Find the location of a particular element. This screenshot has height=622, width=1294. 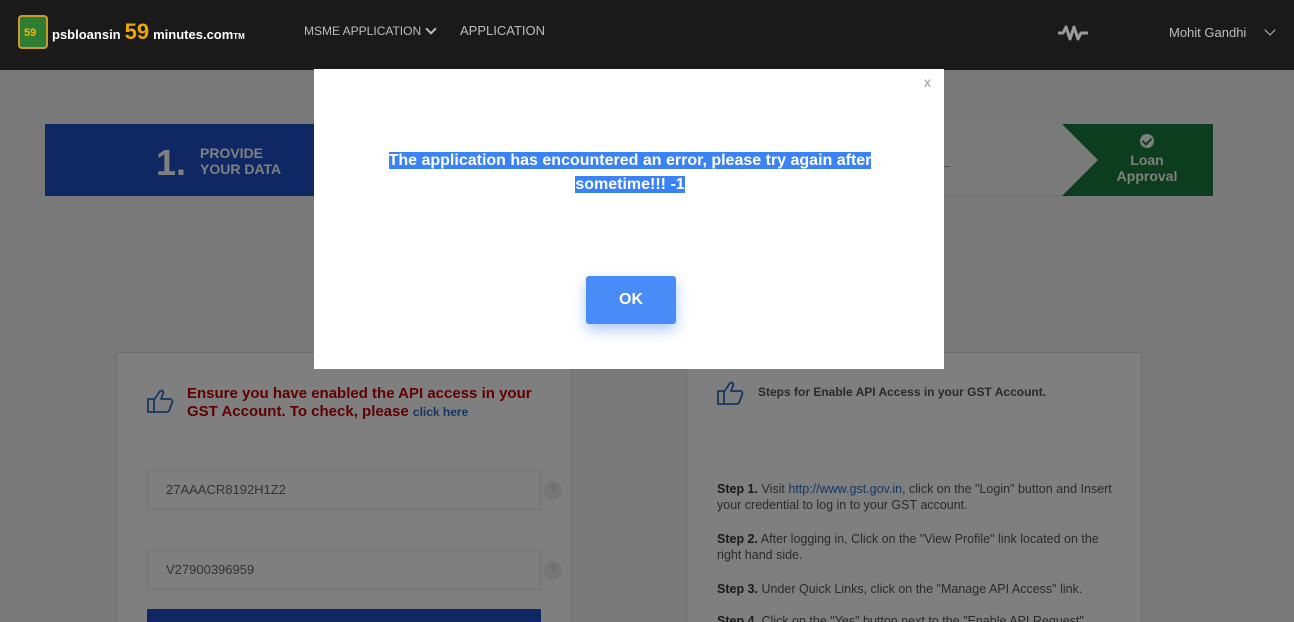

nav-application: APPLICATION is located at coordinates (502, 30).